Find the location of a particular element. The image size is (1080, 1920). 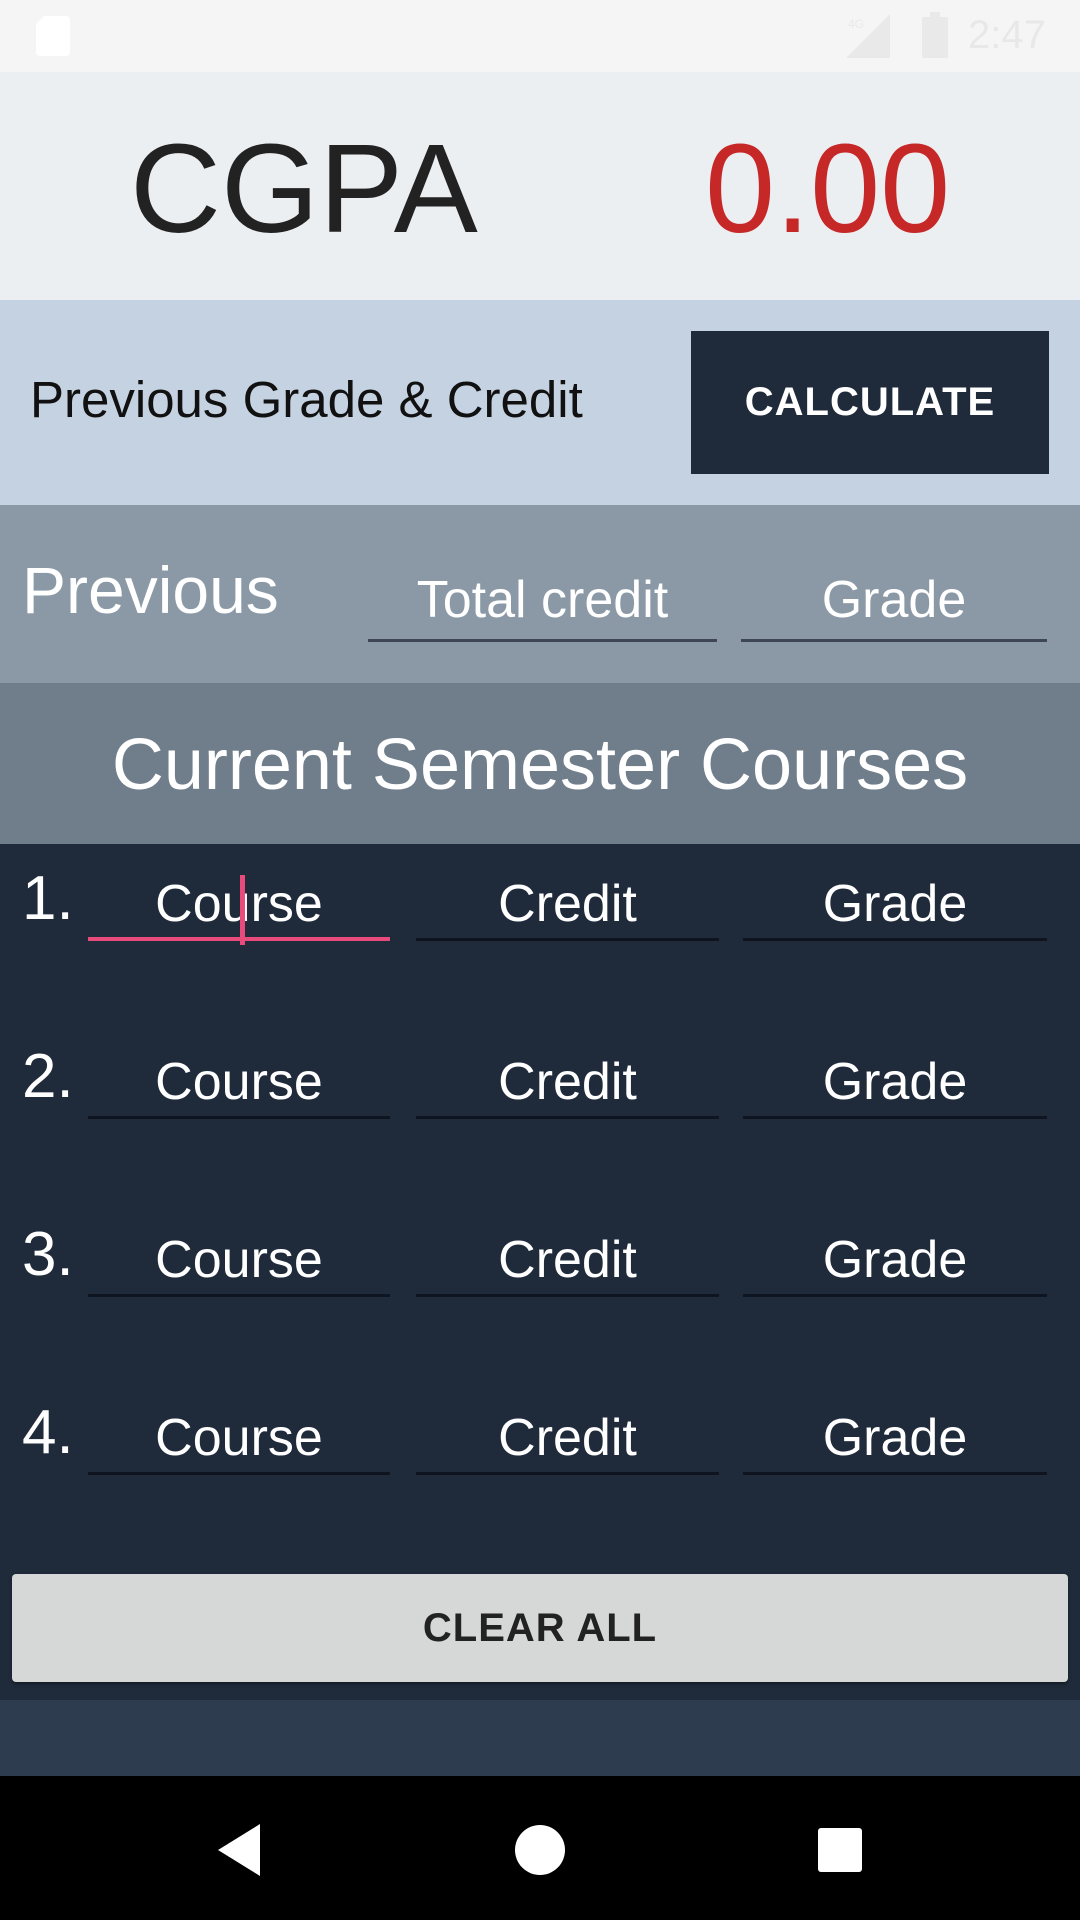

sd-card-icon is located at coordinates (53, 36).